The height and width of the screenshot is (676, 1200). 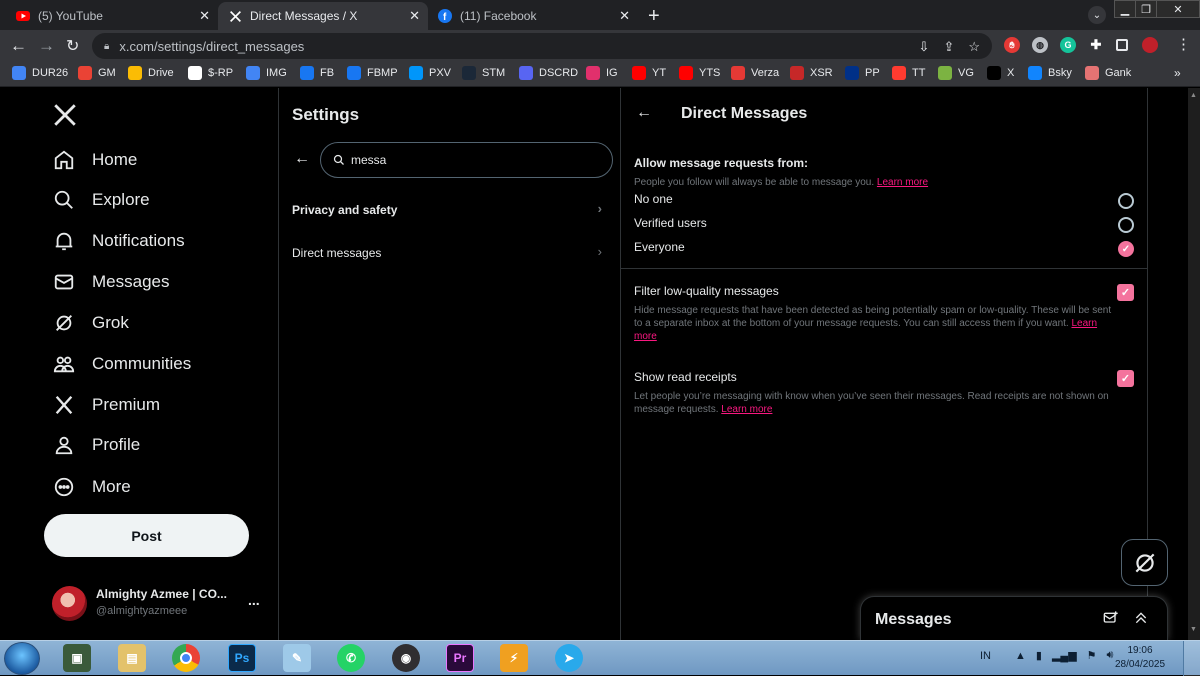 I want to click on read-receipts-row: Show read receipts ✓, so click(x=884, y=379).